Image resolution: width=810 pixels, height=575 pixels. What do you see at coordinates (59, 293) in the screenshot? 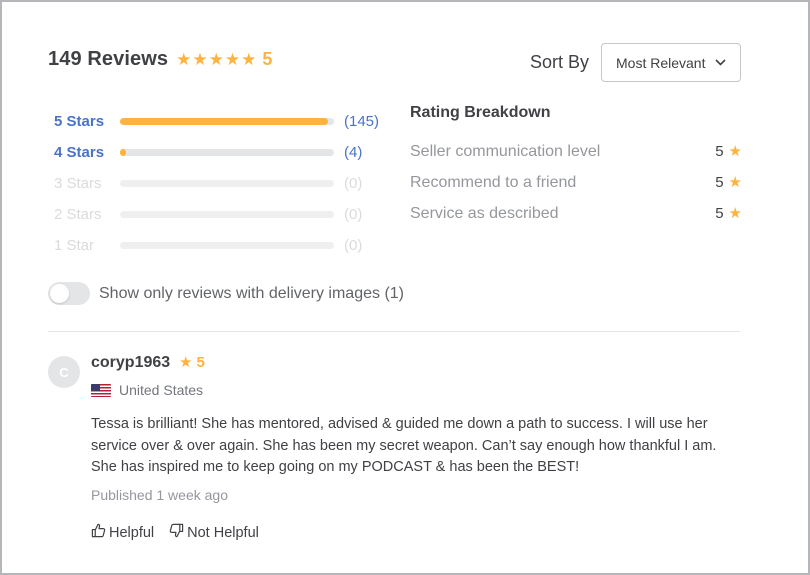
I see `toggle-knob` at bounding box center [59, 293].